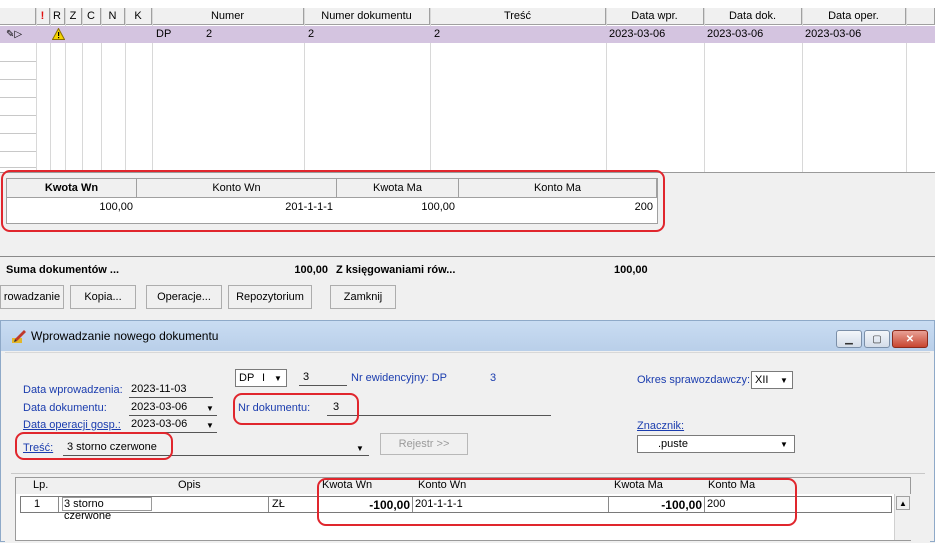 This screenshot has width=935, height=543. What do you see at coordinates (270, 297) in the screenshot?
I see `repozytorium-button: Repozytorium` at bounding box center [270, 297].